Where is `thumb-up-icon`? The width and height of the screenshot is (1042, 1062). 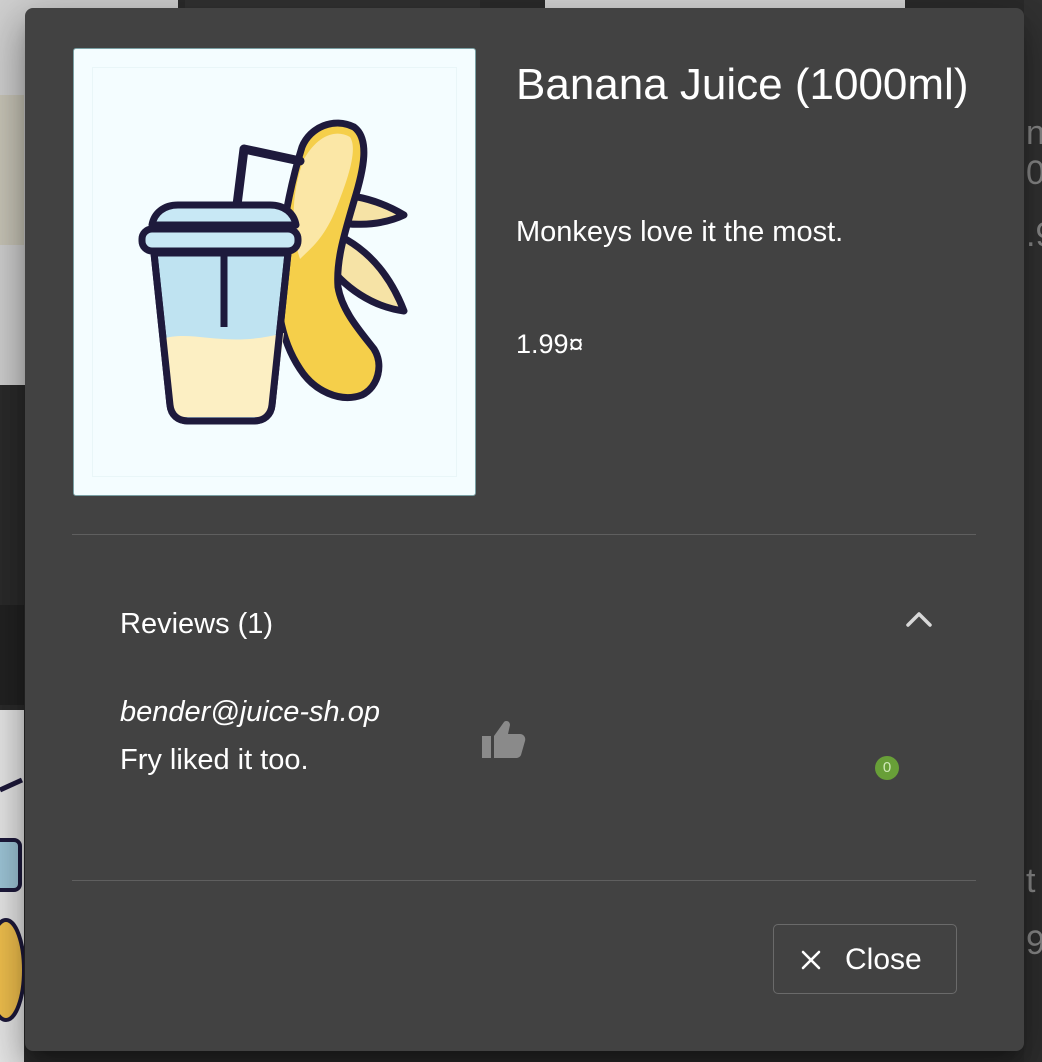 thumb-up-icon is located at coordinates (504, 739).